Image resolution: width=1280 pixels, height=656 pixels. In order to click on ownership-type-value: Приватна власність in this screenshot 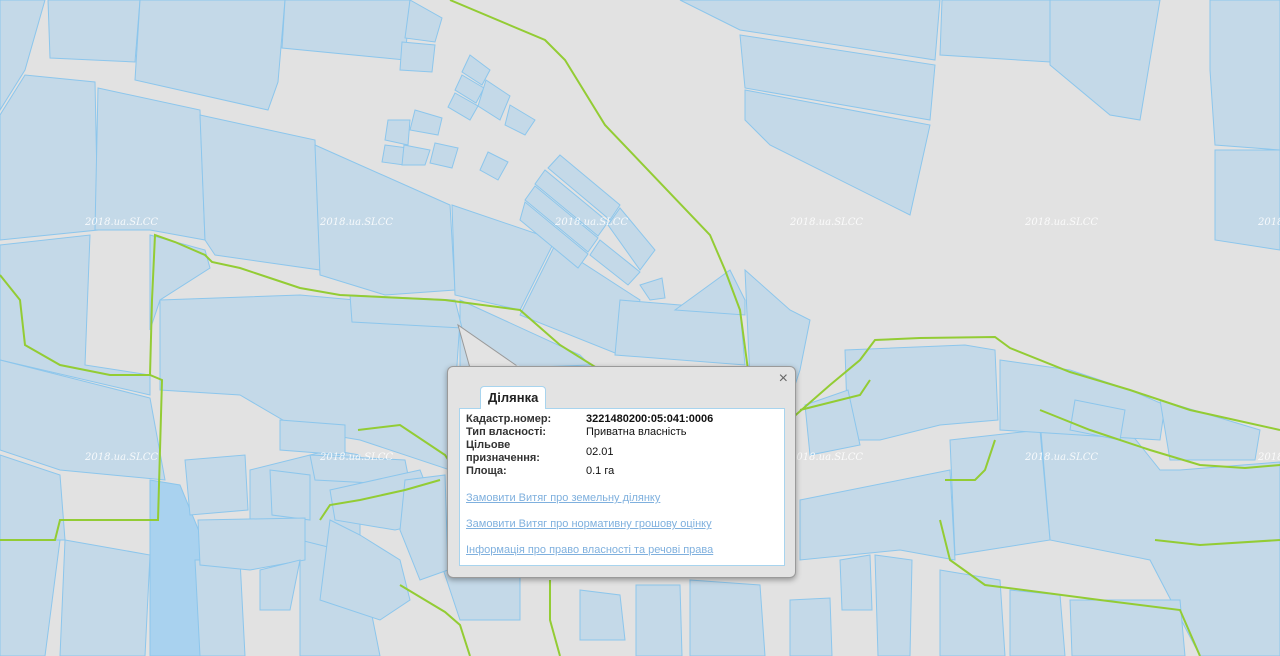, I will do `click(636, 432)`.